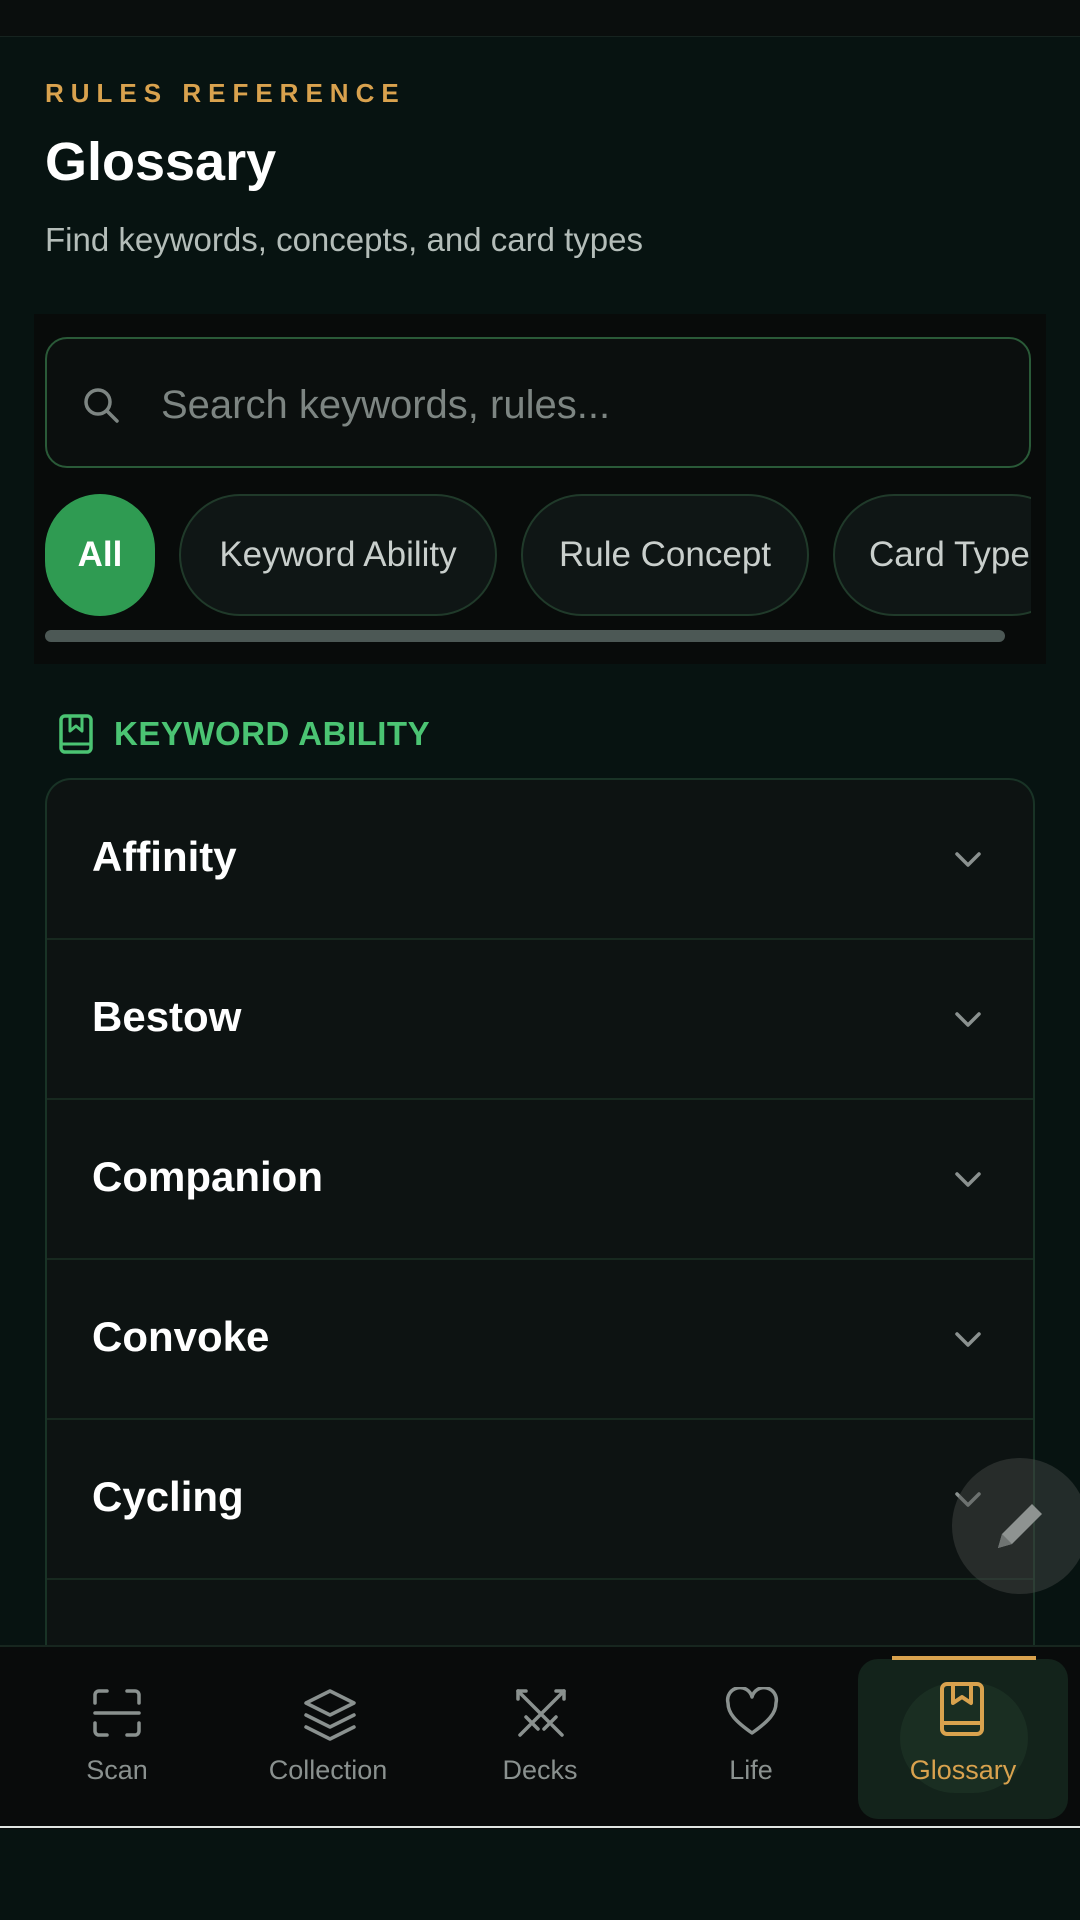  Describe the element at coordinates (344, 239) in the screenshot. I see `page-subtitle: Find keywords, concepts, and card types` at that location.